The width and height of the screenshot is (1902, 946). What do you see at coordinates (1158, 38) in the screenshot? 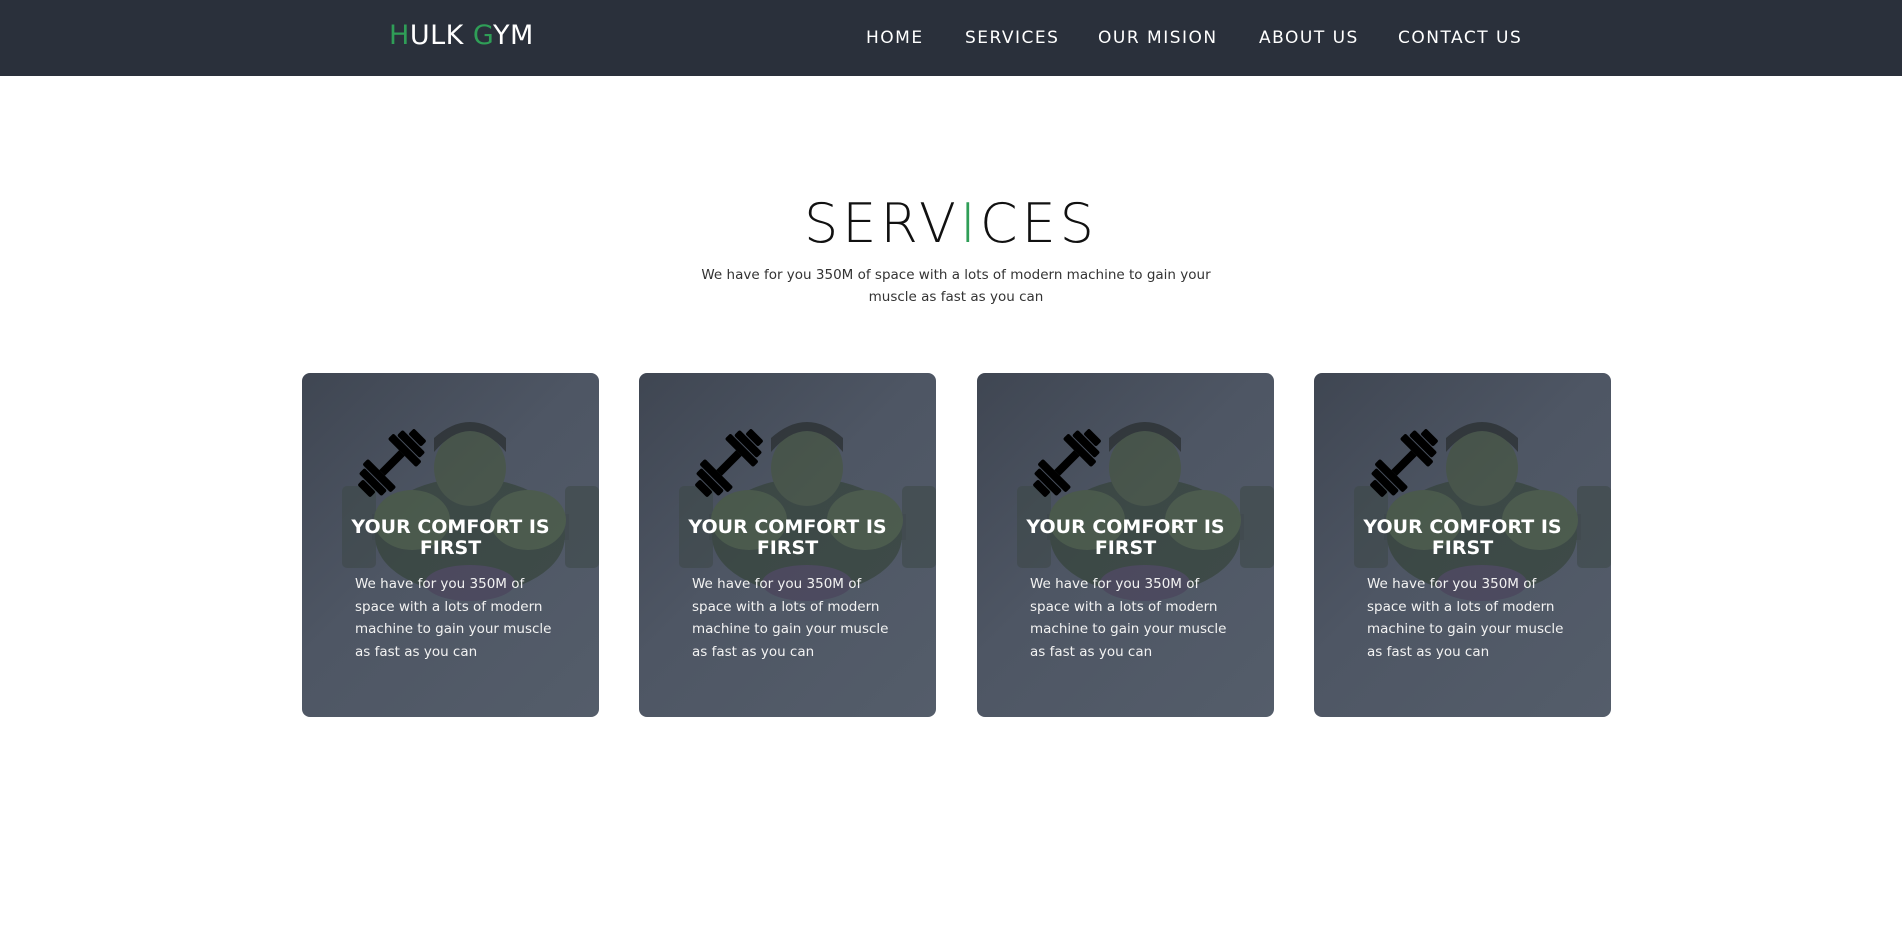
I see `nav-link-our-mision: OUR MISION` at bounding box center [1158, 38].